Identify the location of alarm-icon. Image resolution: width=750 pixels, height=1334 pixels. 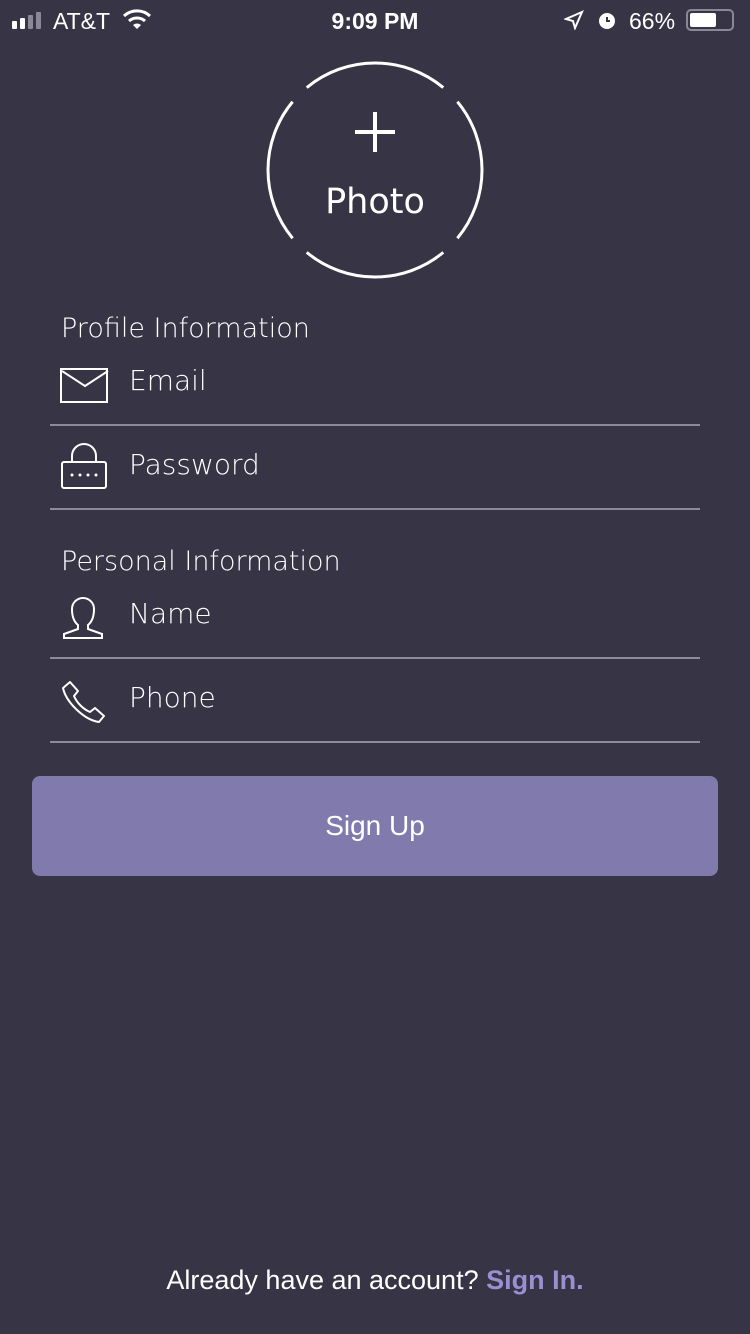
(607, 21).